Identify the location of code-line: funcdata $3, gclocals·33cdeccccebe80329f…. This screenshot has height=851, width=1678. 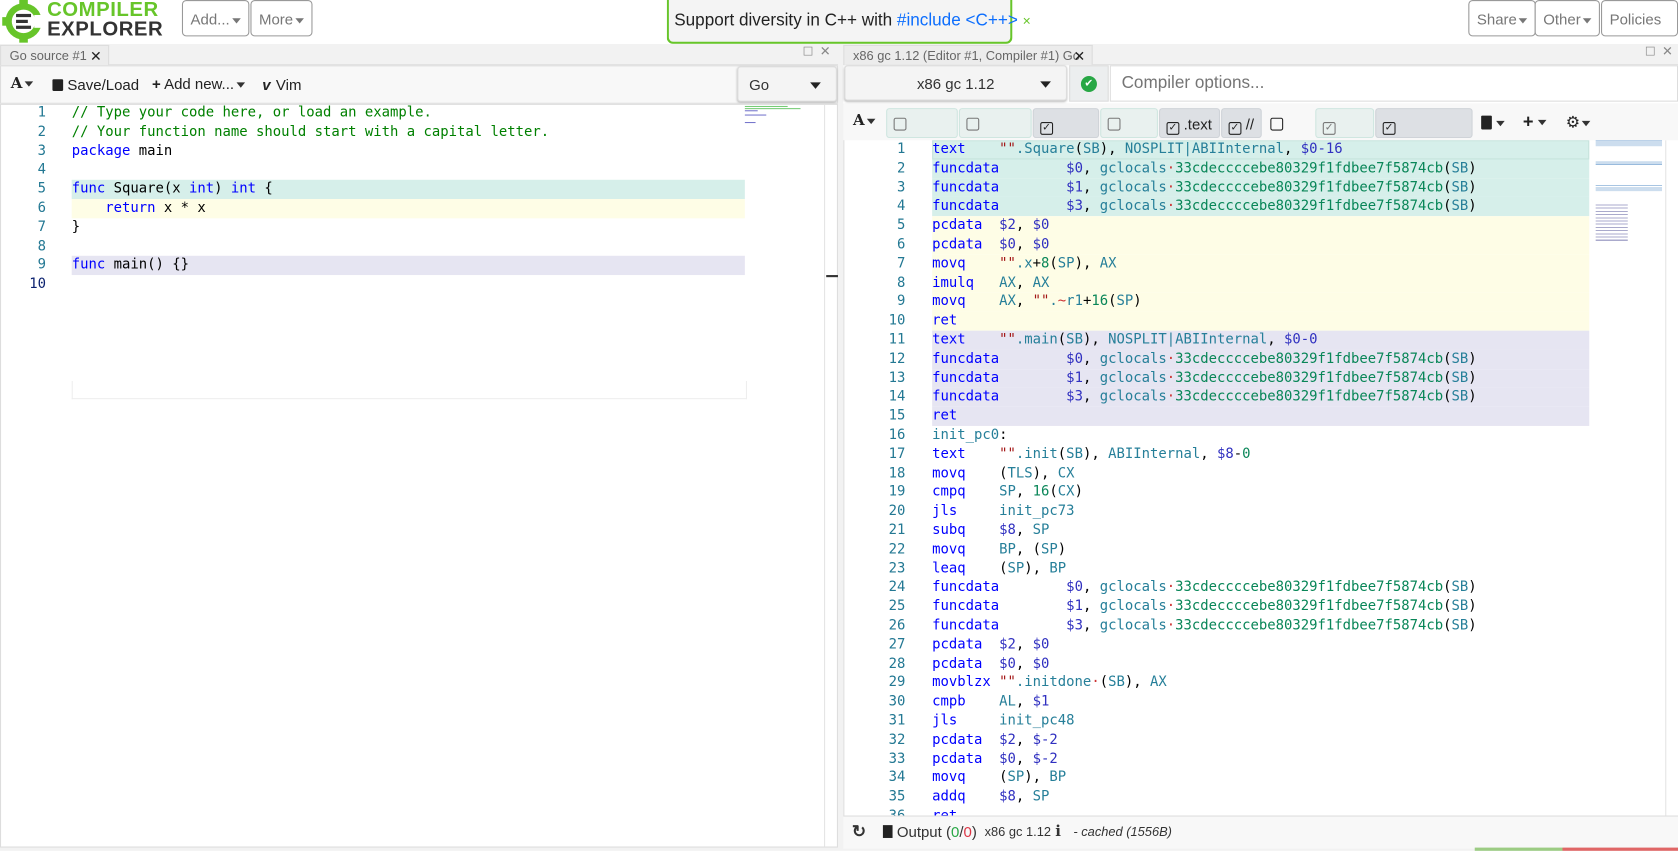
(1204, 206).